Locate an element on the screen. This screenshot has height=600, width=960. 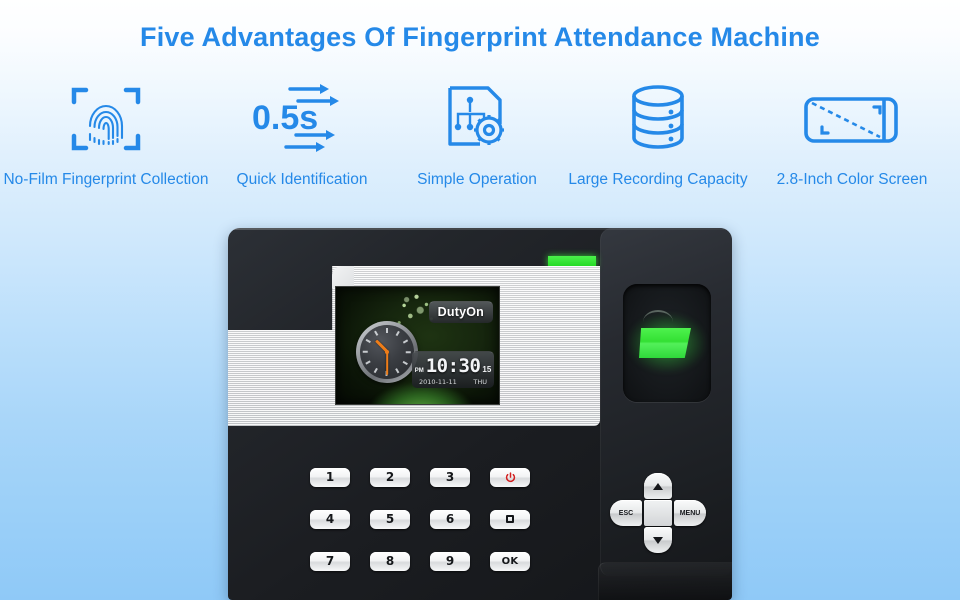
key-5: 5 is located at coordinates (390, 519).